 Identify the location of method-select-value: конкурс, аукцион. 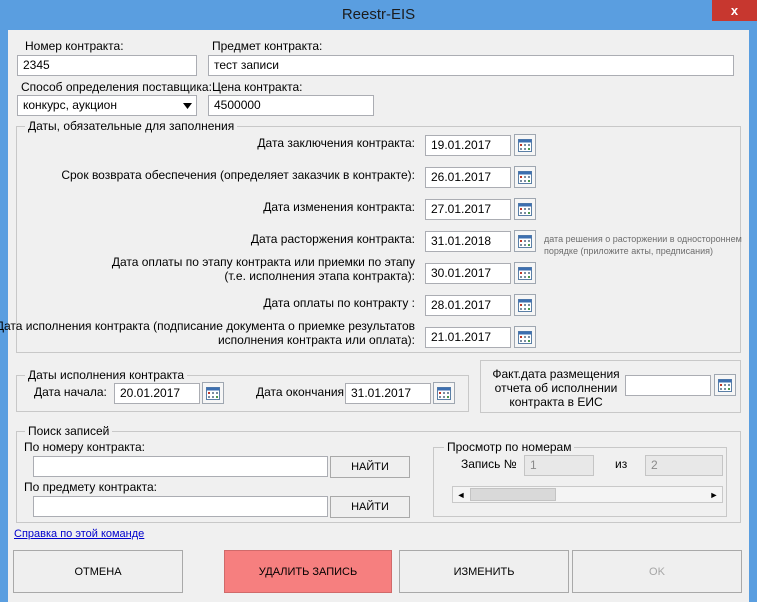
(70, 105).